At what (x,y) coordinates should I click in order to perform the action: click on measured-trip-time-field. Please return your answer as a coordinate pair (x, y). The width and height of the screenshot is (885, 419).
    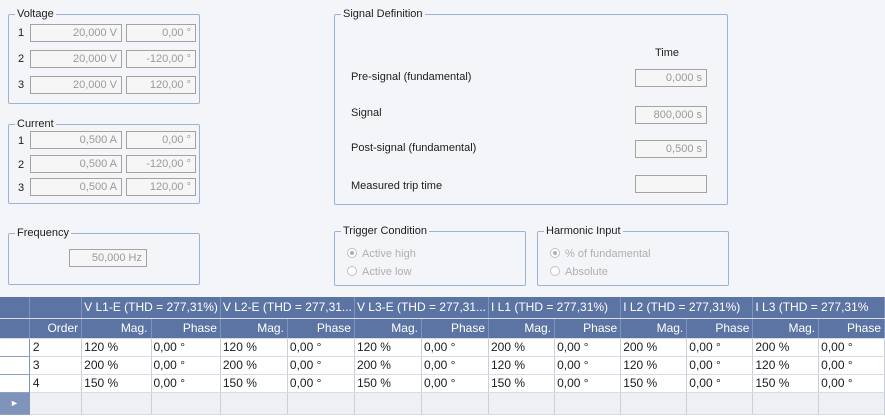
    Looking at the image, I should click on (671, 184).